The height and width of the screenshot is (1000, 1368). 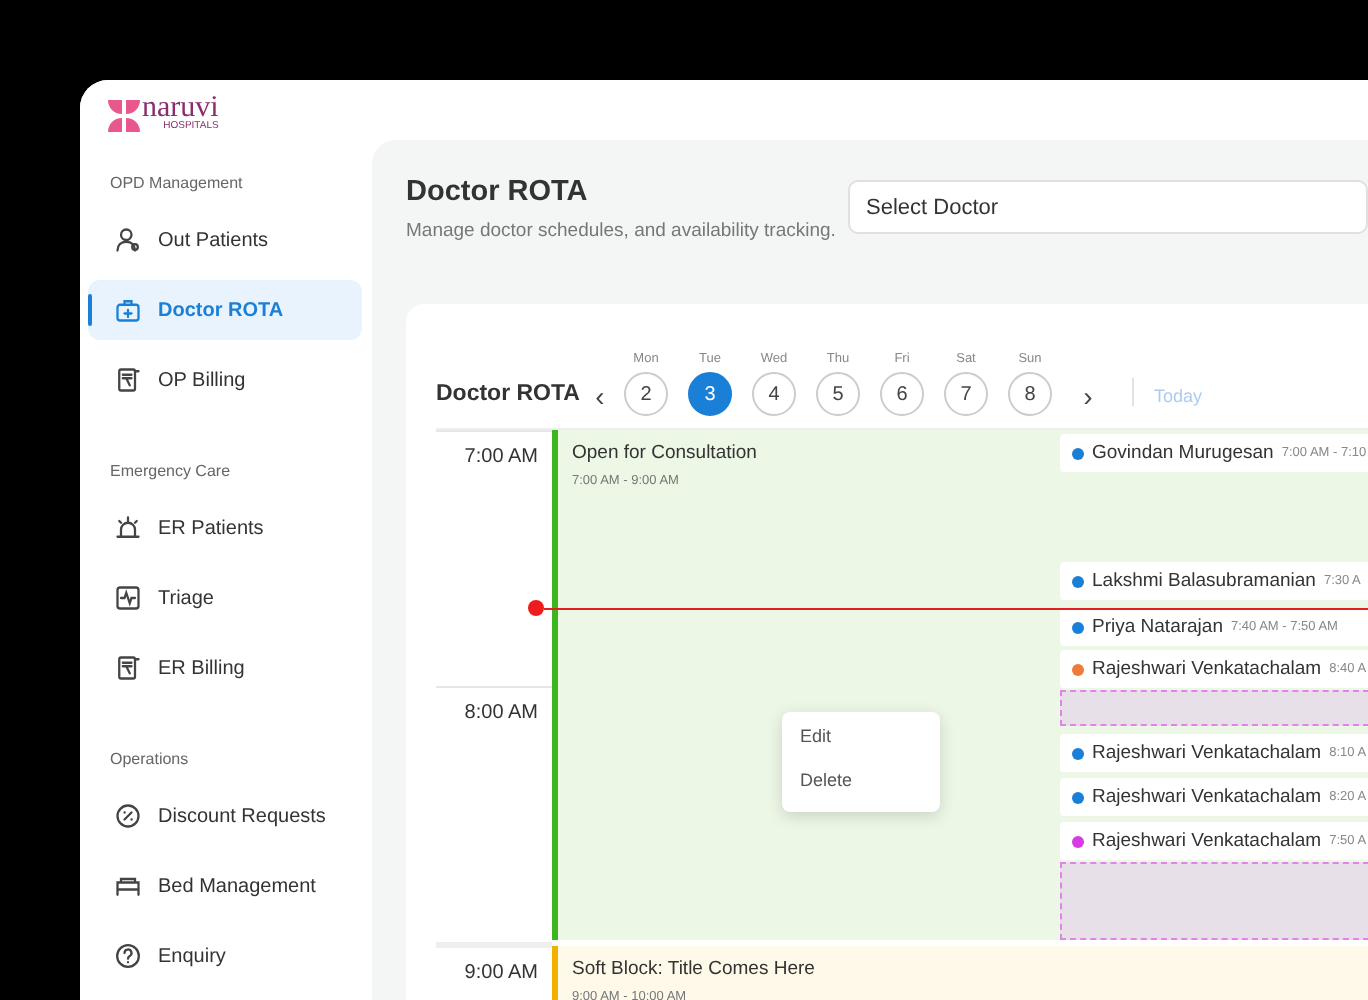 What do you see at coordinates (501, 457) in the screenshot?
I see `hour-label: 7:00 AM` at bounding box center [501, 457].